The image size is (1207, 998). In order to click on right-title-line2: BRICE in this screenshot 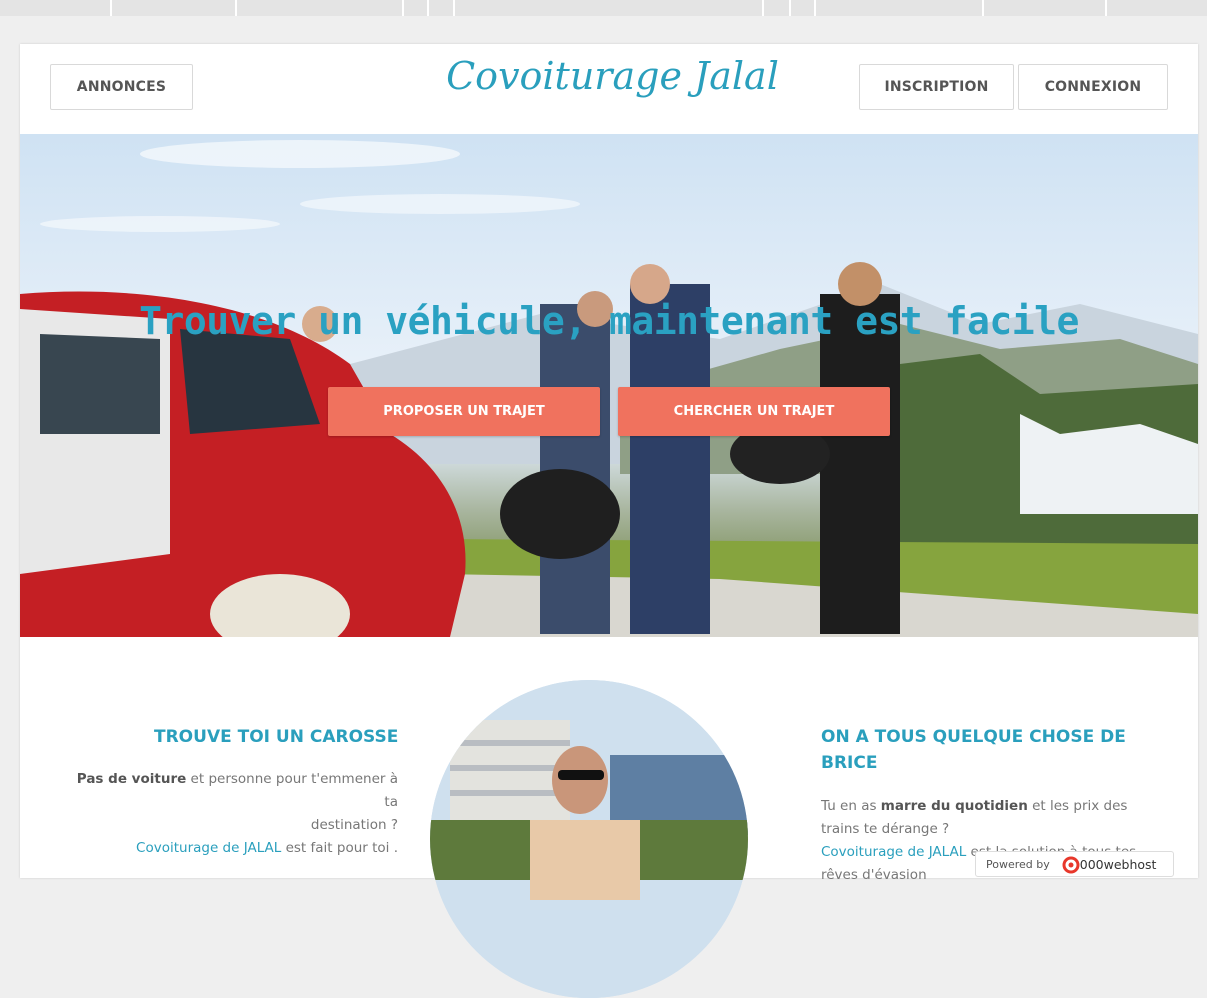, I will do `click(849, 763)`.